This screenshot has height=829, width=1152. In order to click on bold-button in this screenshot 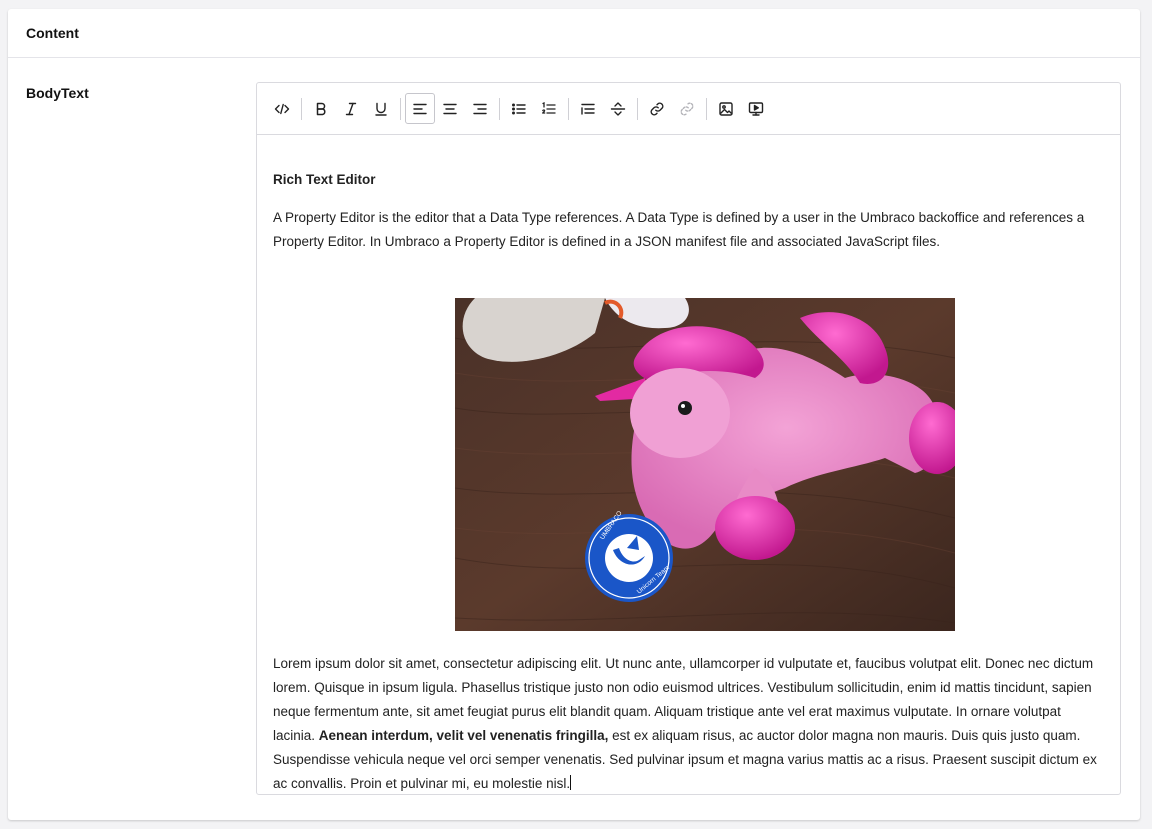, I will do `click(321, 108)`.